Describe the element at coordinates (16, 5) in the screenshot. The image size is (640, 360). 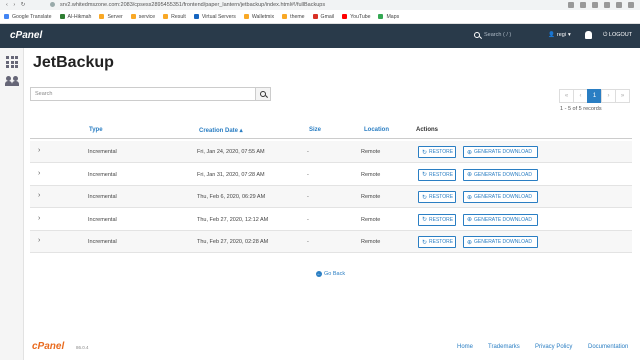
I see `browser-nav-buttons: ‹ › ↻` at that location.